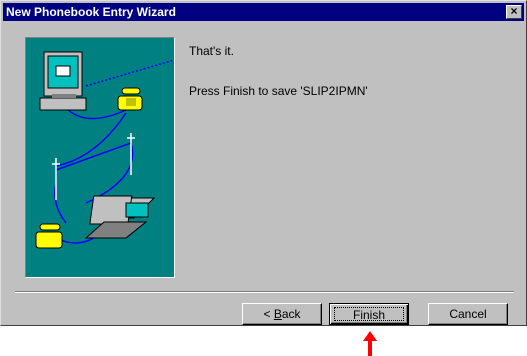 Image resolution: width=527 pixels, height=356 pixels. I want to click on back-label-rest: ack, so click(291, 314).